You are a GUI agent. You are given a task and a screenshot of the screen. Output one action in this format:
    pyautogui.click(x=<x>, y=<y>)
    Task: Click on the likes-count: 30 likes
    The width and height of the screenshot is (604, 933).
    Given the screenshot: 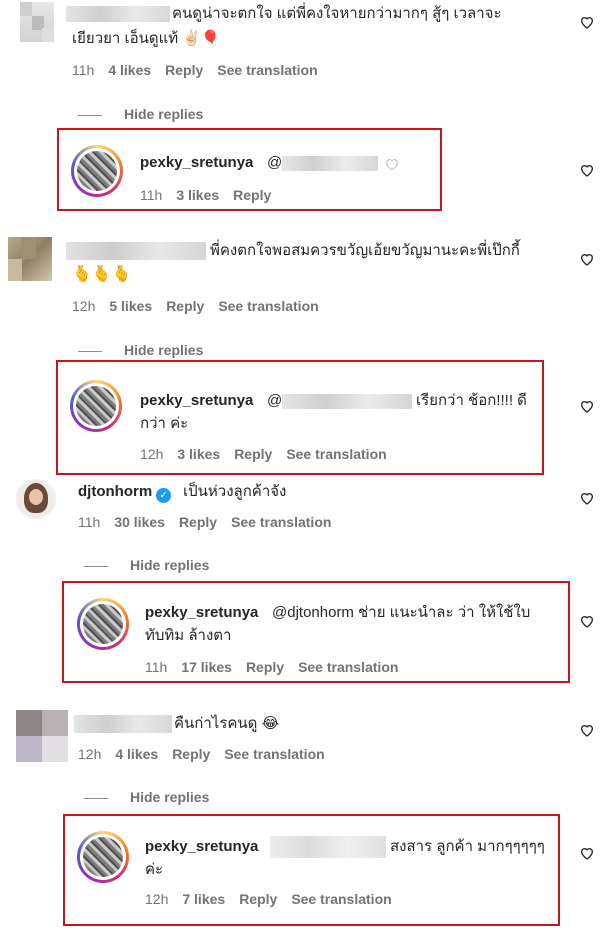 What is the action you would take?
    pyautogui.click(x=139, y=522)
    